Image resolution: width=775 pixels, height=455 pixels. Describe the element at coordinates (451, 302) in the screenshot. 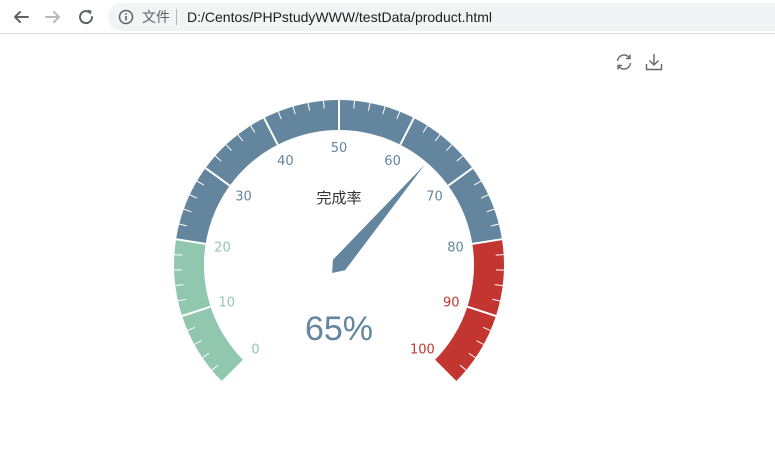

I see `gauge-axis-label: 90` at that location.